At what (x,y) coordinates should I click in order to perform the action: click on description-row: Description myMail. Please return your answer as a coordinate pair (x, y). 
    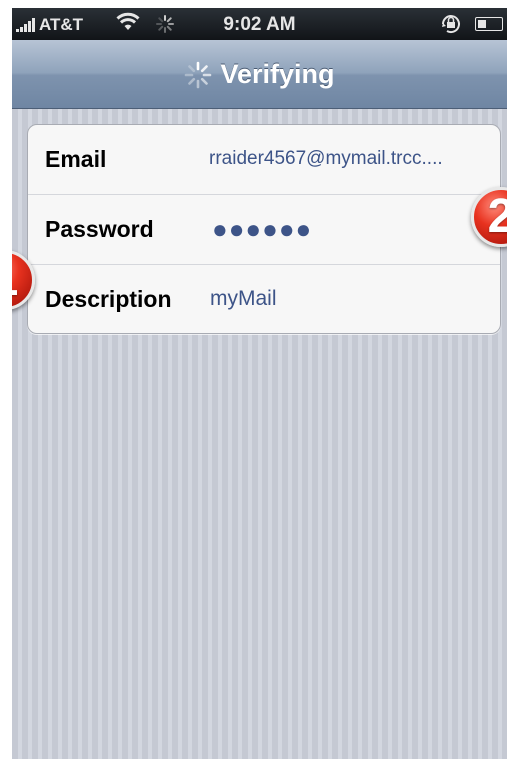
    Looking at the image, I should click on (264, 299).